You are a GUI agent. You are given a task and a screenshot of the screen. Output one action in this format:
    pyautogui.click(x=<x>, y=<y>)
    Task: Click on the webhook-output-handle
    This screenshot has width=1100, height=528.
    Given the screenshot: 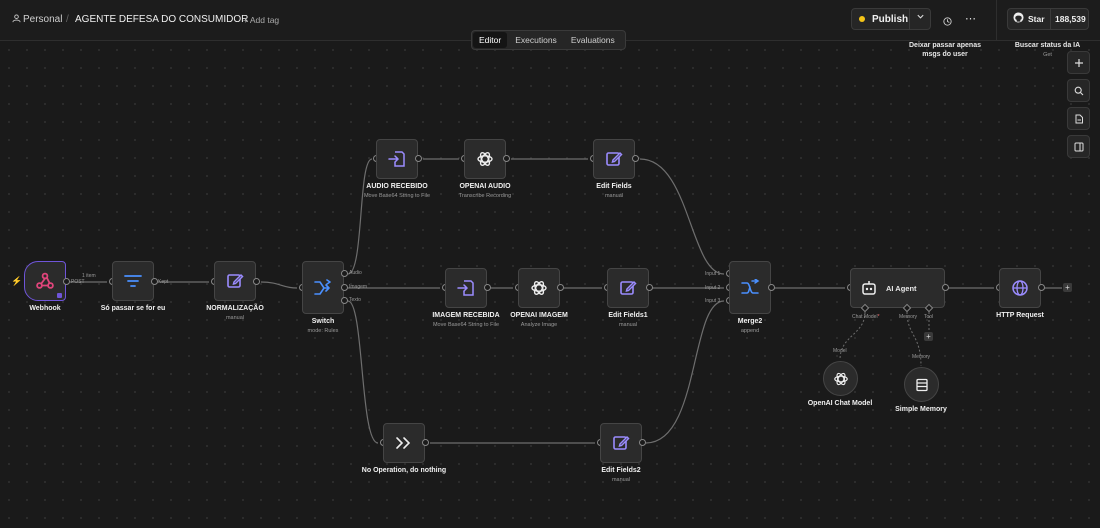 What is the action you would take?
    pyautogui.click(x=66, y=281)
    